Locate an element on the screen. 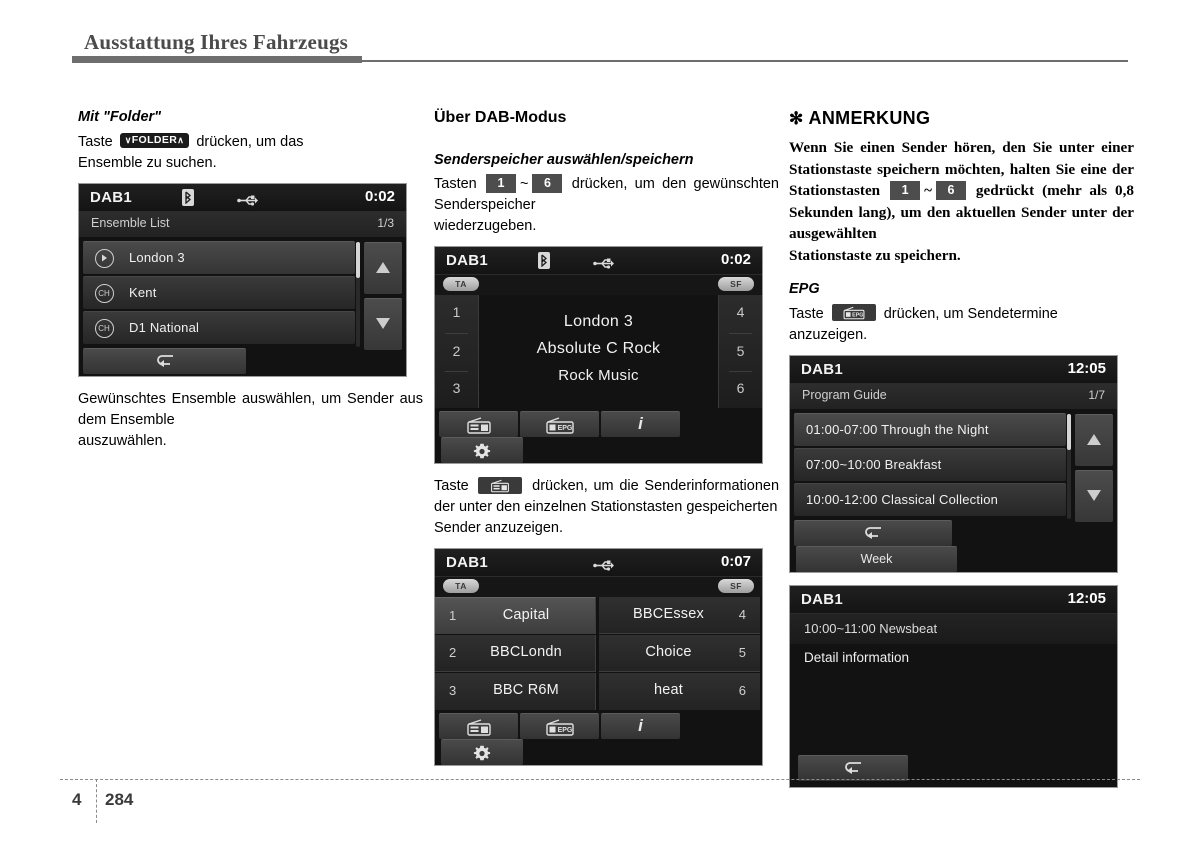 This screenshot has width=1200, height=845. preset-button-6: 6 is located at coordinates (740, 388).